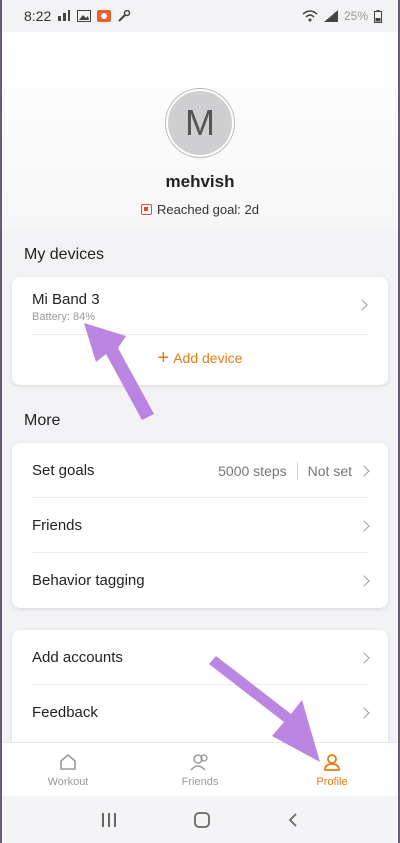  I want to click on goal-icon, so click(147, 209).